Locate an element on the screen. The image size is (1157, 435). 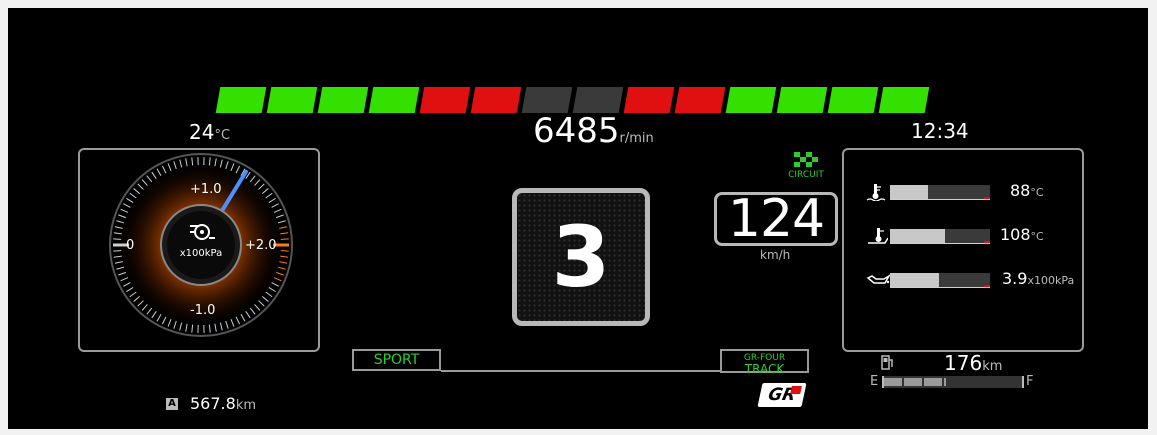
clock: 12:34 is located at coordinates (940, 131).